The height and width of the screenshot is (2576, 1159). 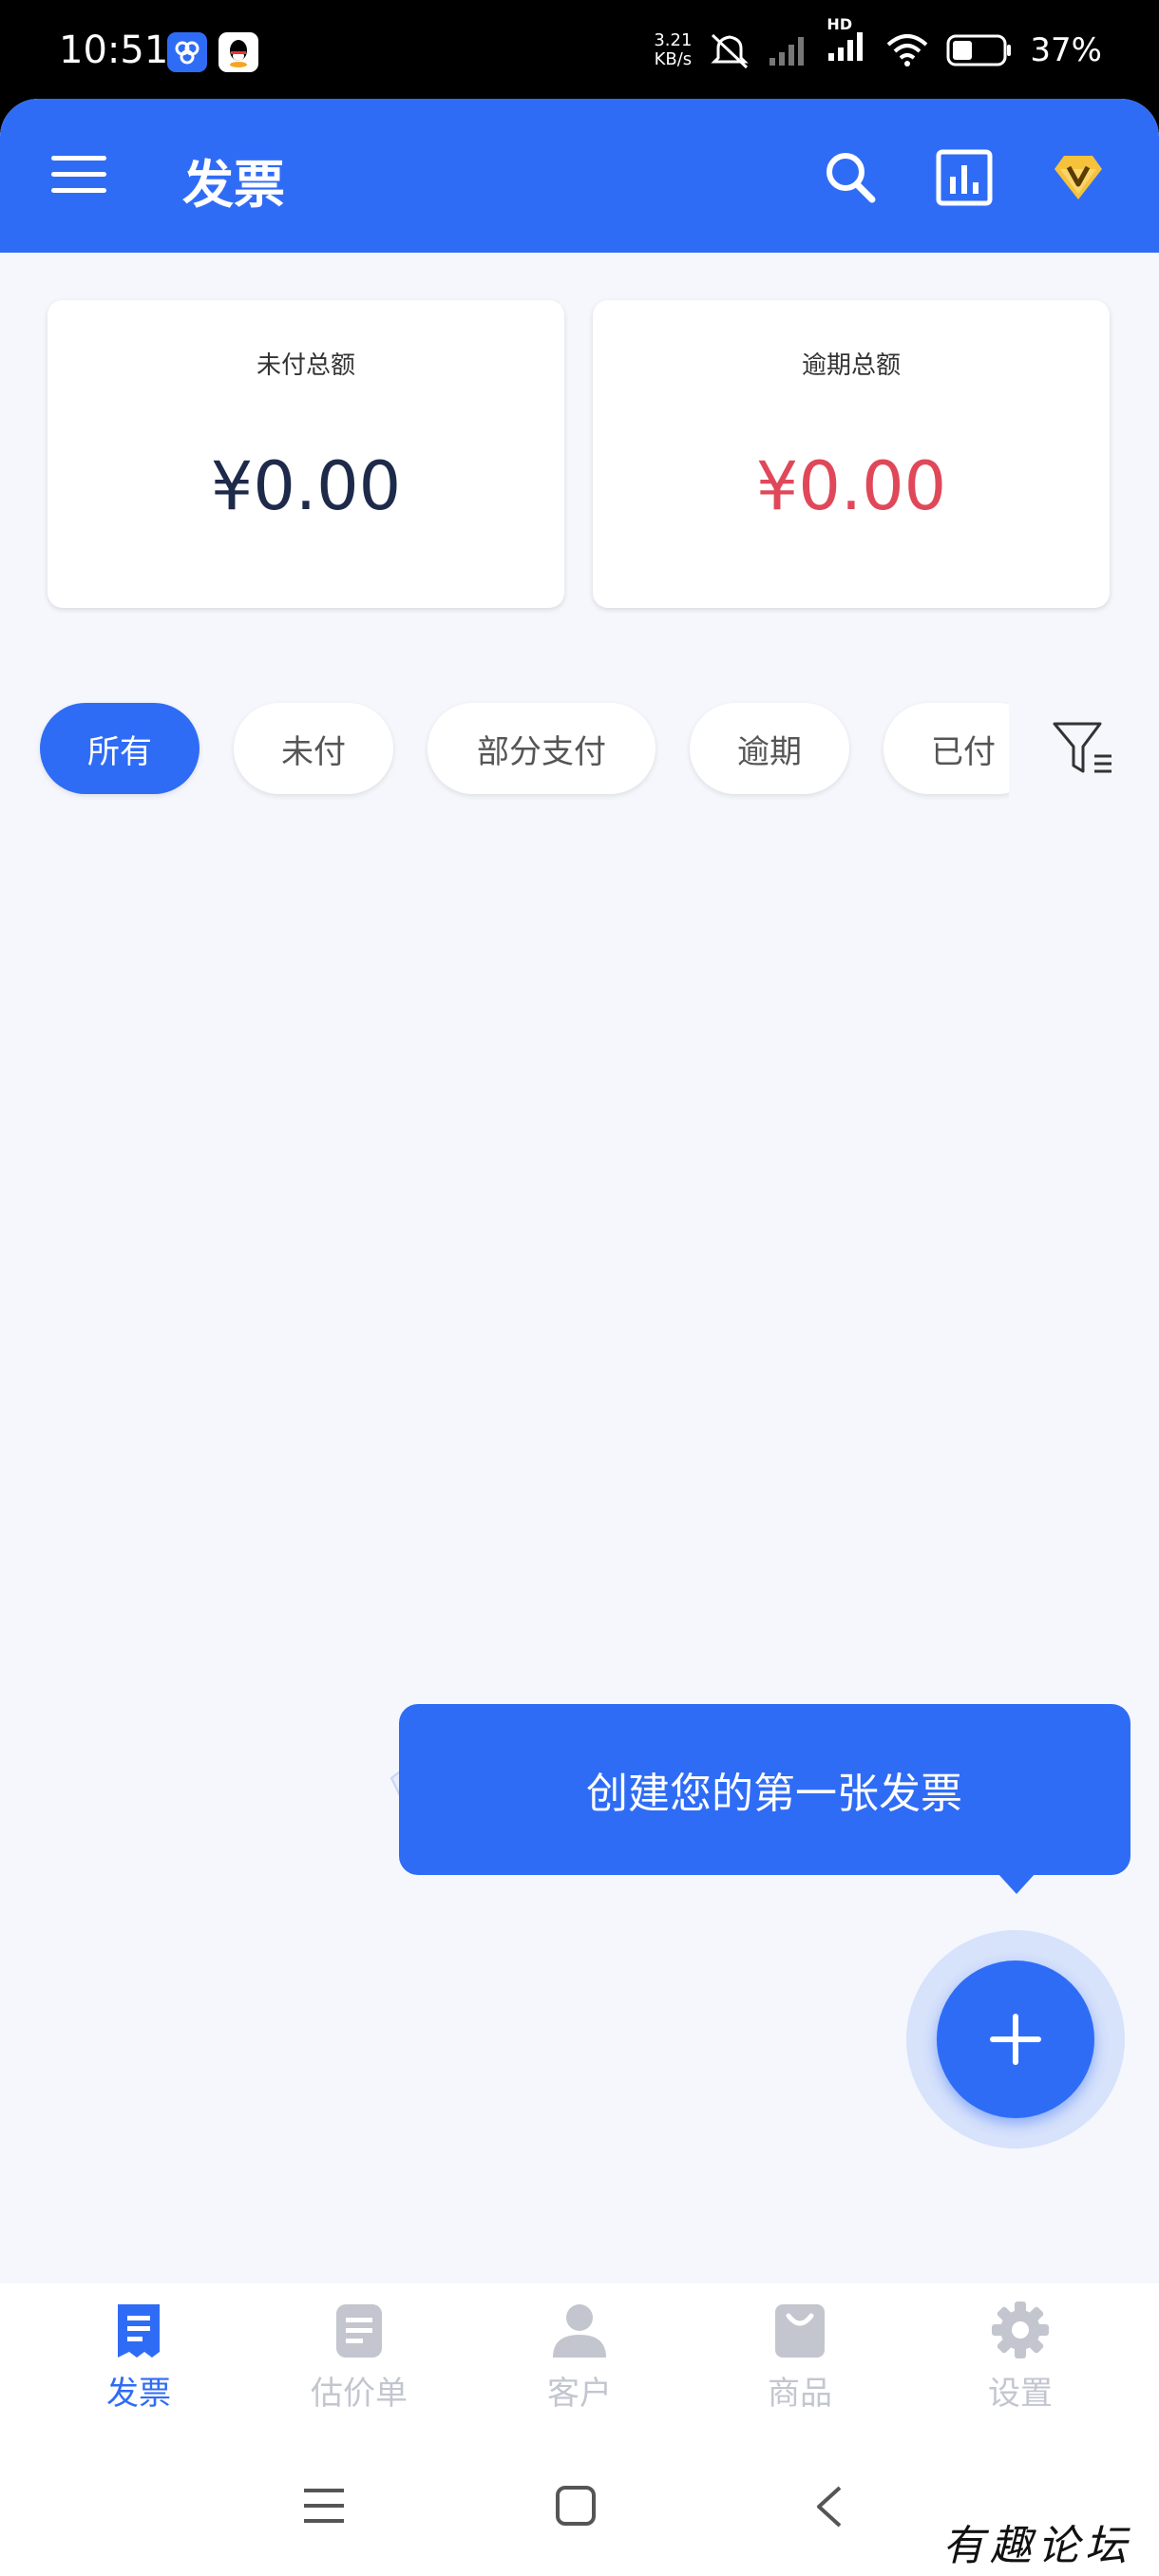 I want to click on overdue-total-label: 逾期总额, so click(x=851, y=365).